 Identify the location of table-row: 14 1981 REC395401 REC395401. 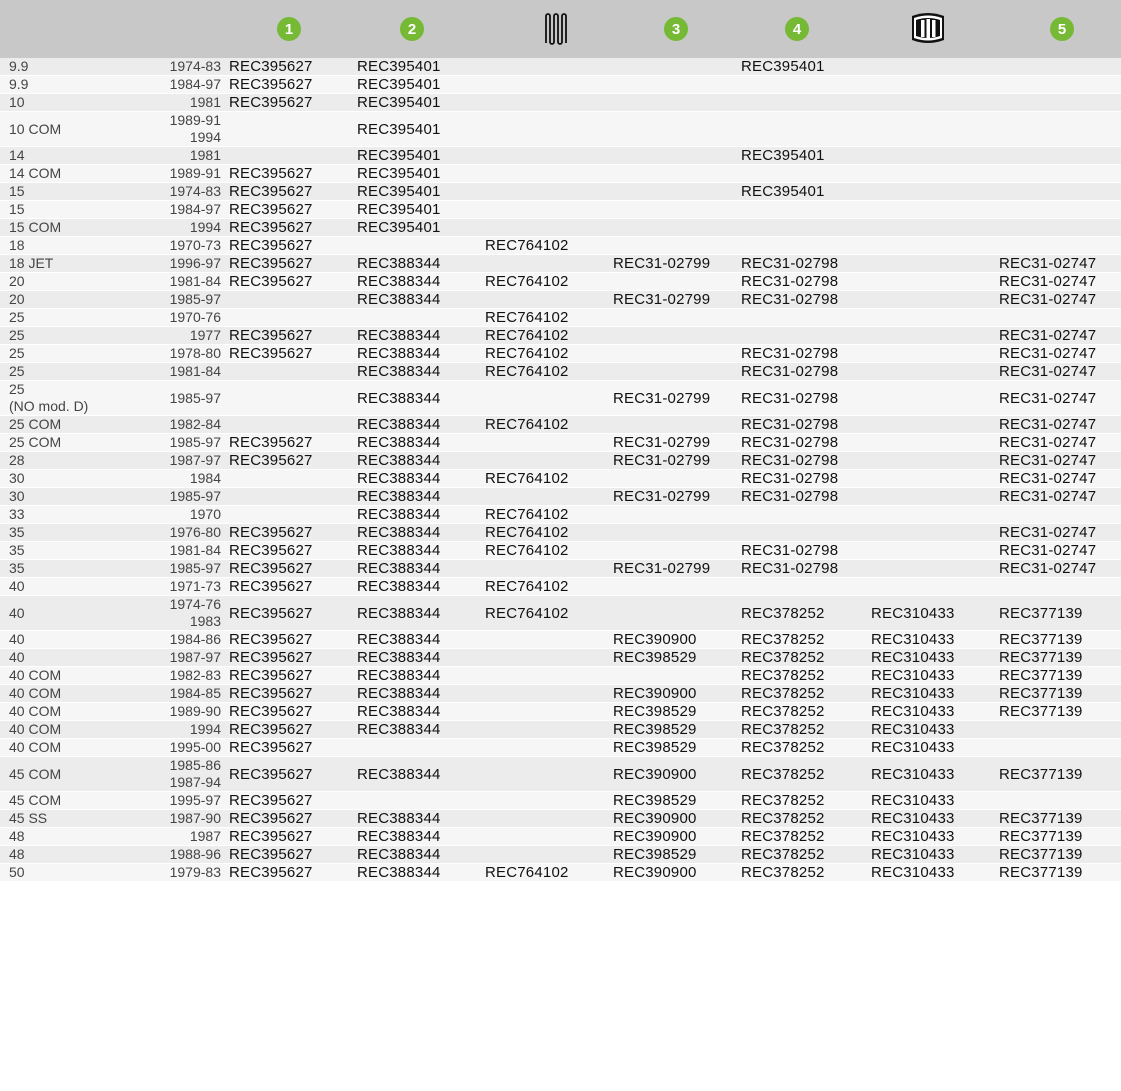
(560, 156).